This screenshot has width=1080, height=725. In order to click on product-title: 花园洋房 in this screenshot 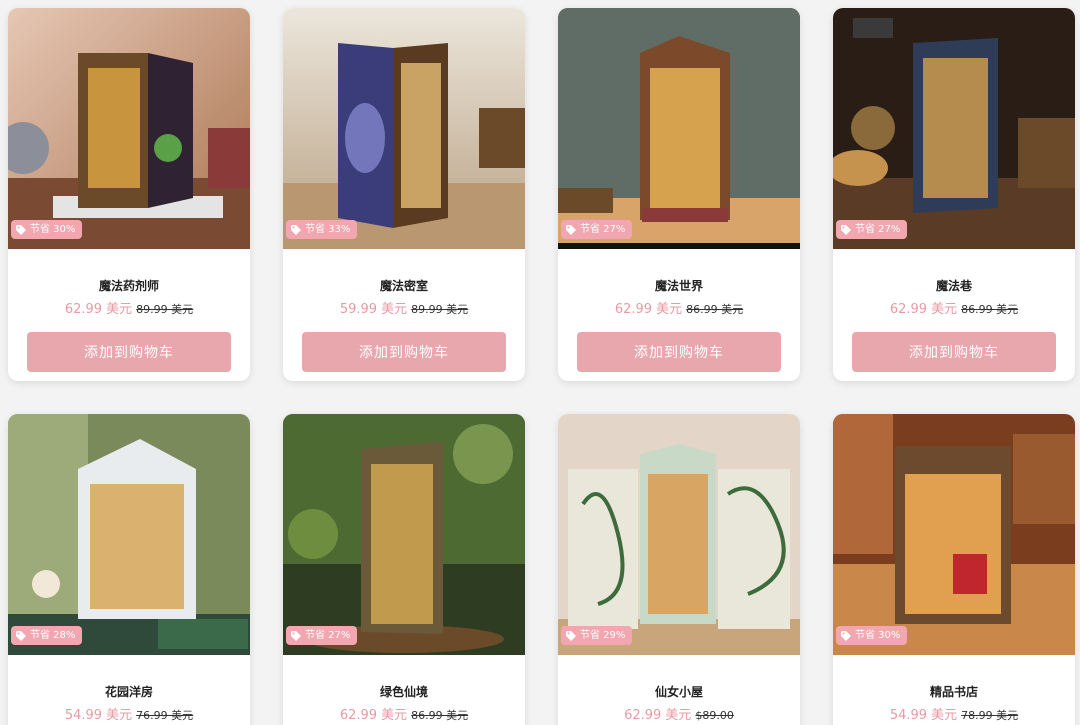, I will do `click(129, 692)`.